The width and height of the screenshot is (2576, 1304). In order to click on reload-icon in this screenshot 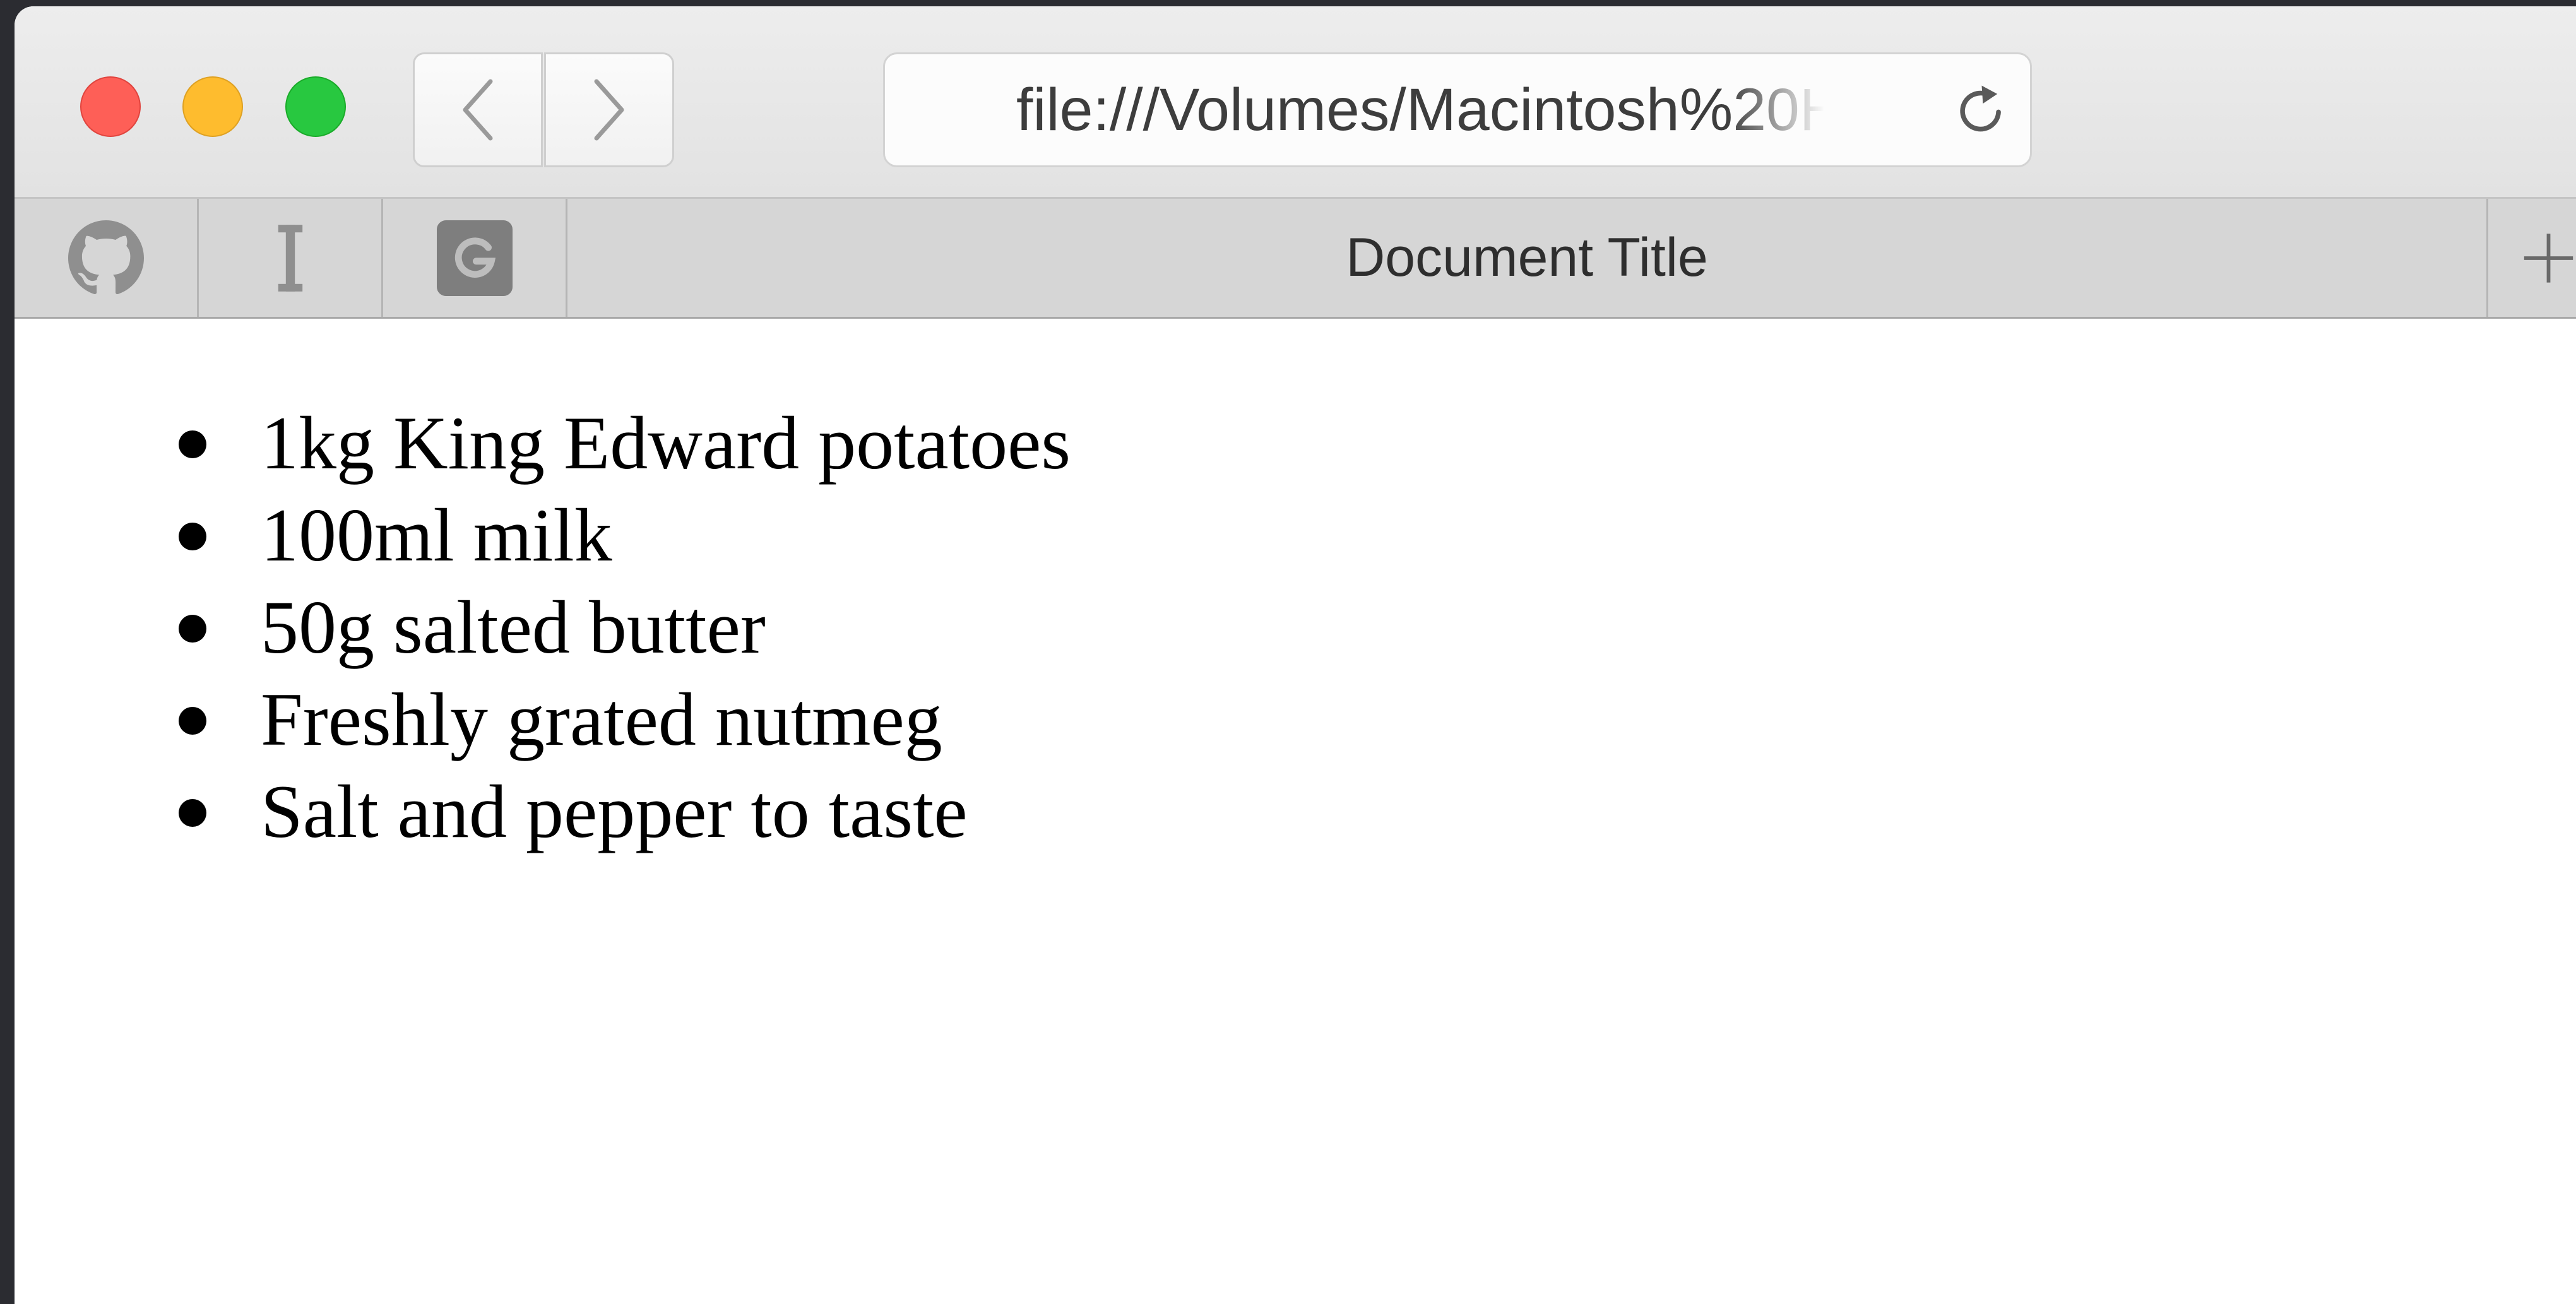, I will do `click(1982, 111)`.